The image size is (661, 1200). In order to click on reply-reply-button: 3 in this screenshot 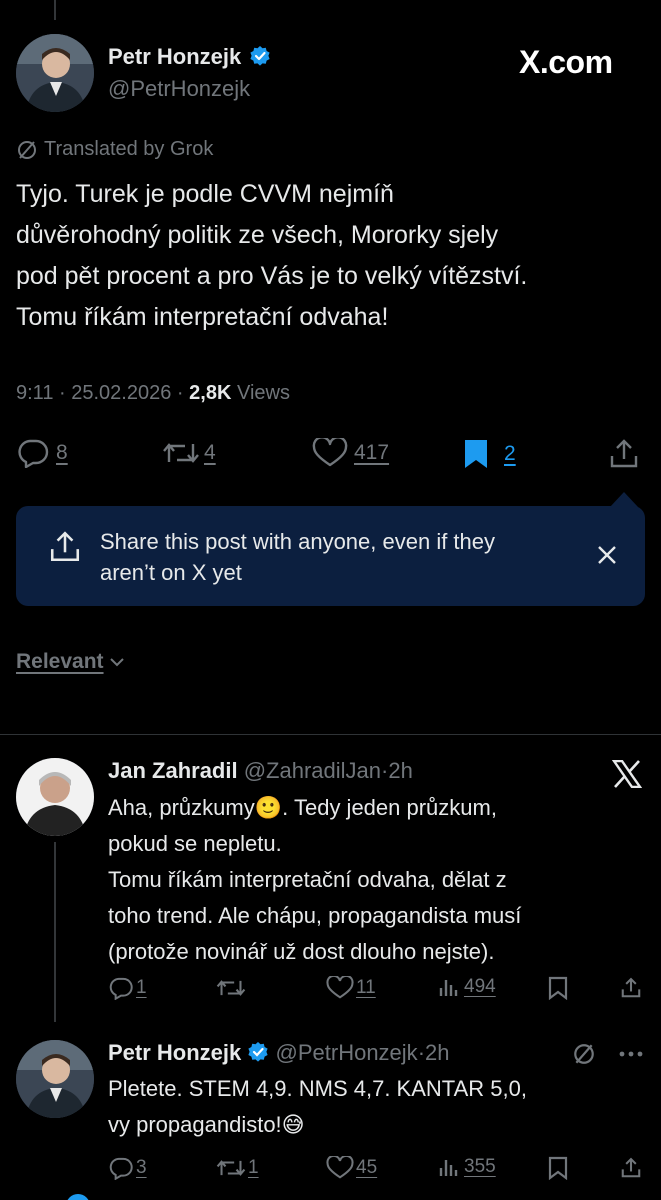, I will do `click(127, 1168)`.